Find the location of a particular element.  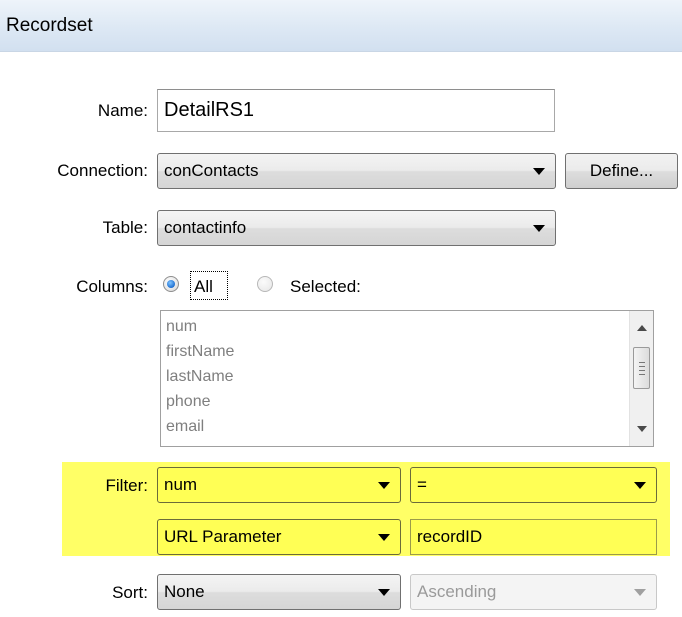

list-item: phone is located at coordinates (200, 401).